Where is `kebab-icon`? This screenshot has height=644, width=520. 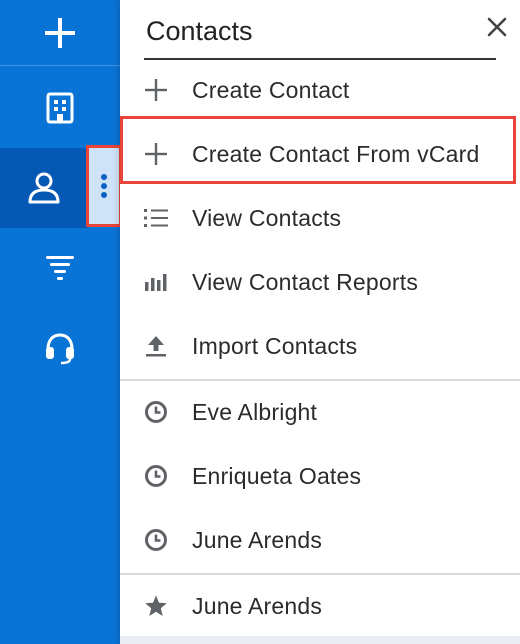
kebab-icon is located at coordinates (104, 186).